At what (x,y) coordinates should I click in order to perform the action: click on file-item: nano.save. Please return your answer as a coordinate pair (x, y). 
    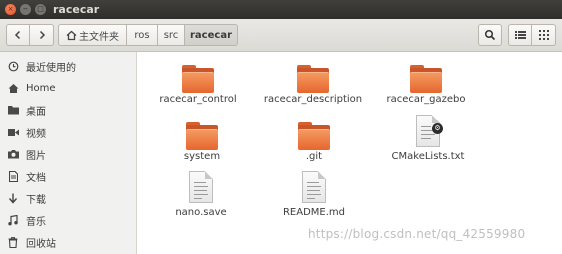
    Looking at the image, I should click on (201, 195).